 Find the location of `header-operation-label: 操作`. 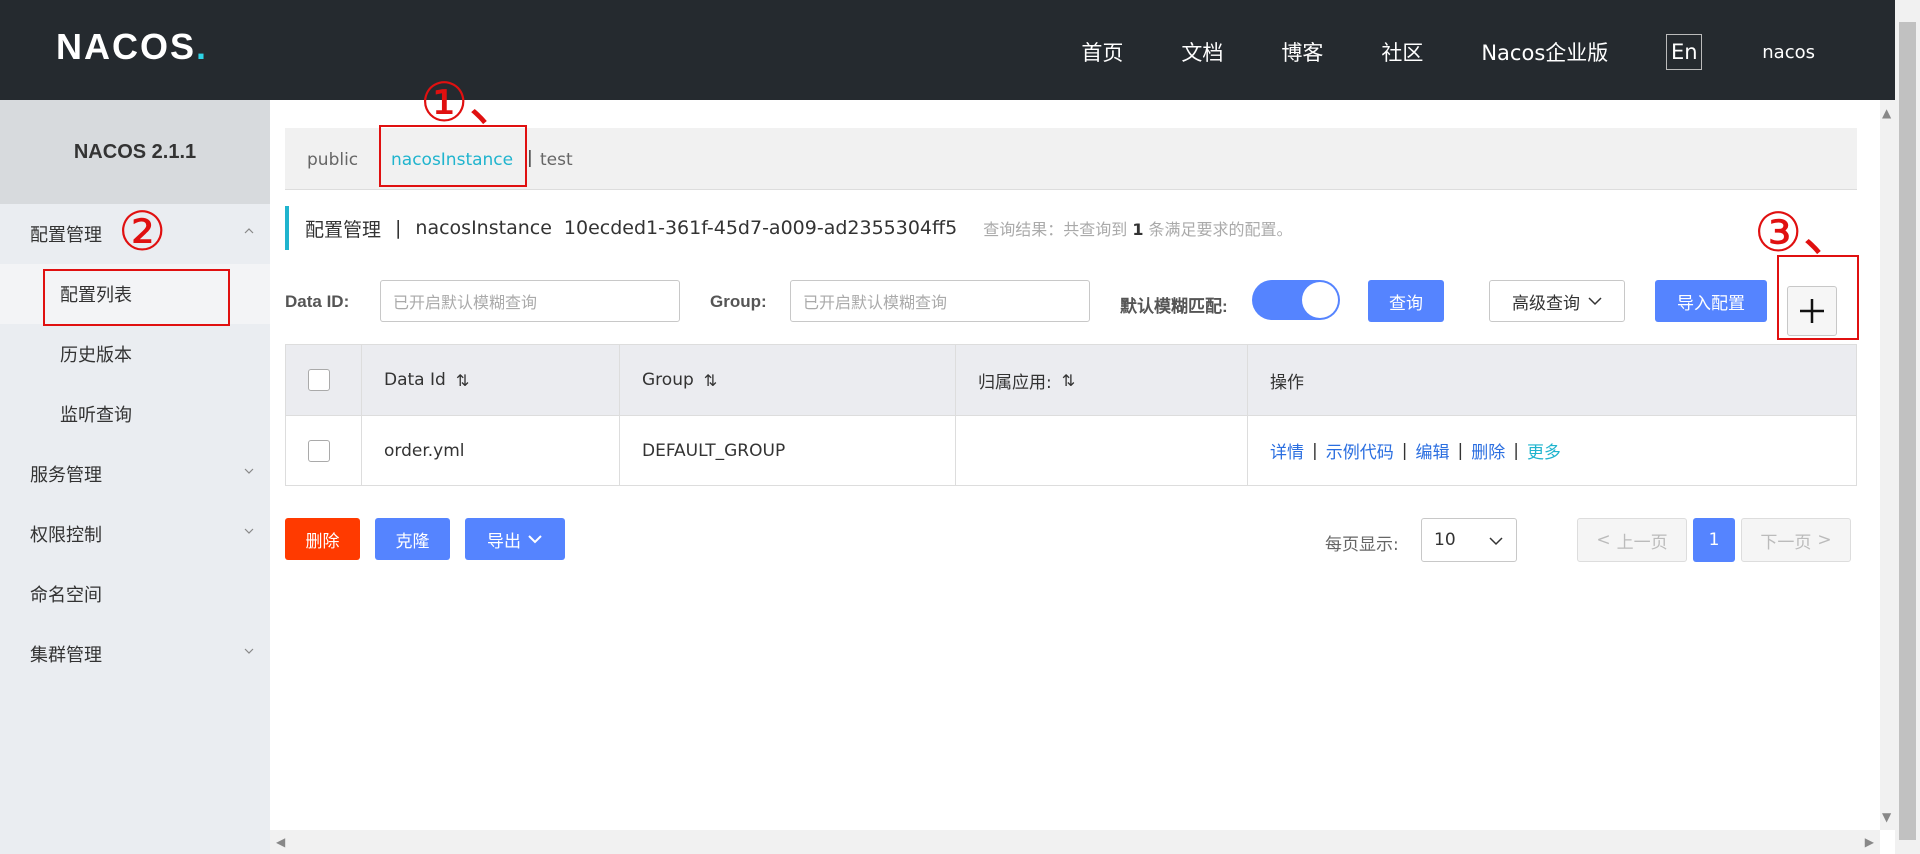

header-operation-label: 操作 is located at coordinates (1287, 382).